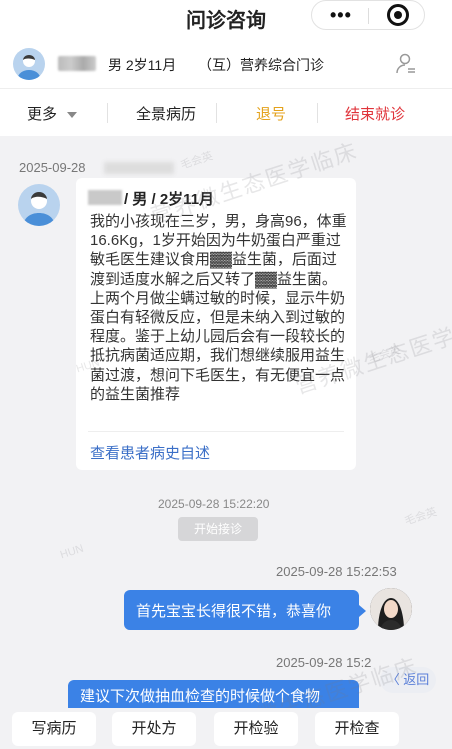  Describe the element at coordinates (398, 15) in the screenshot. I see `close-target-icon` at that location.